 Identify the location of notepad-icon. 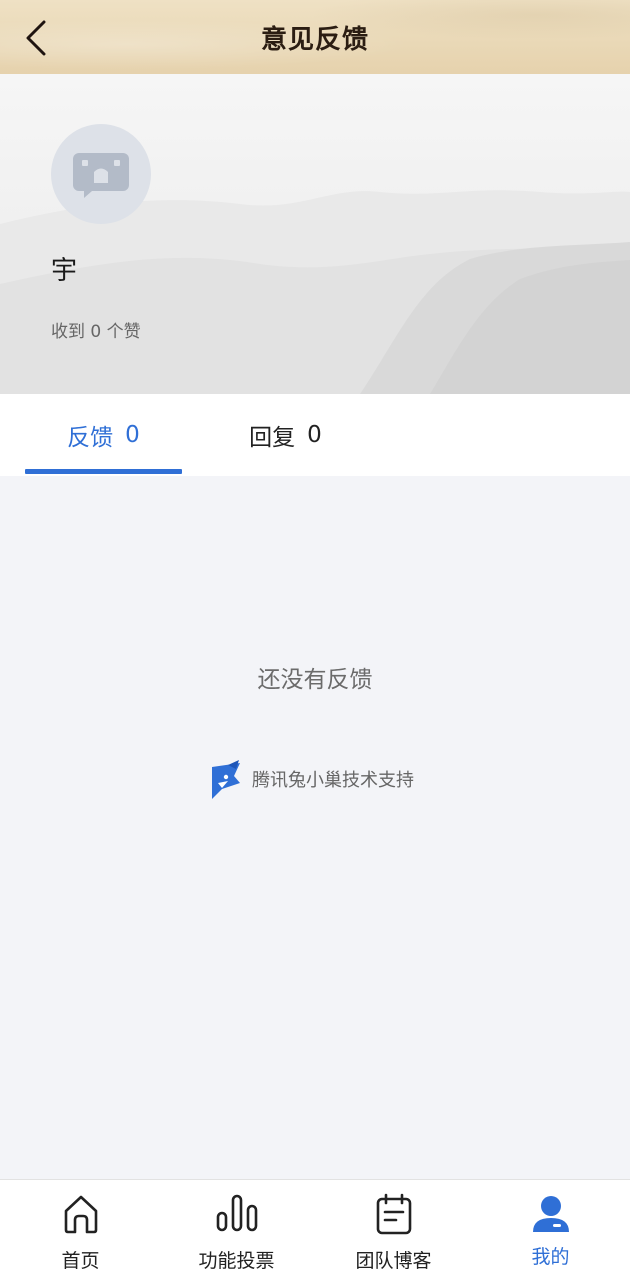
(393, 1214).